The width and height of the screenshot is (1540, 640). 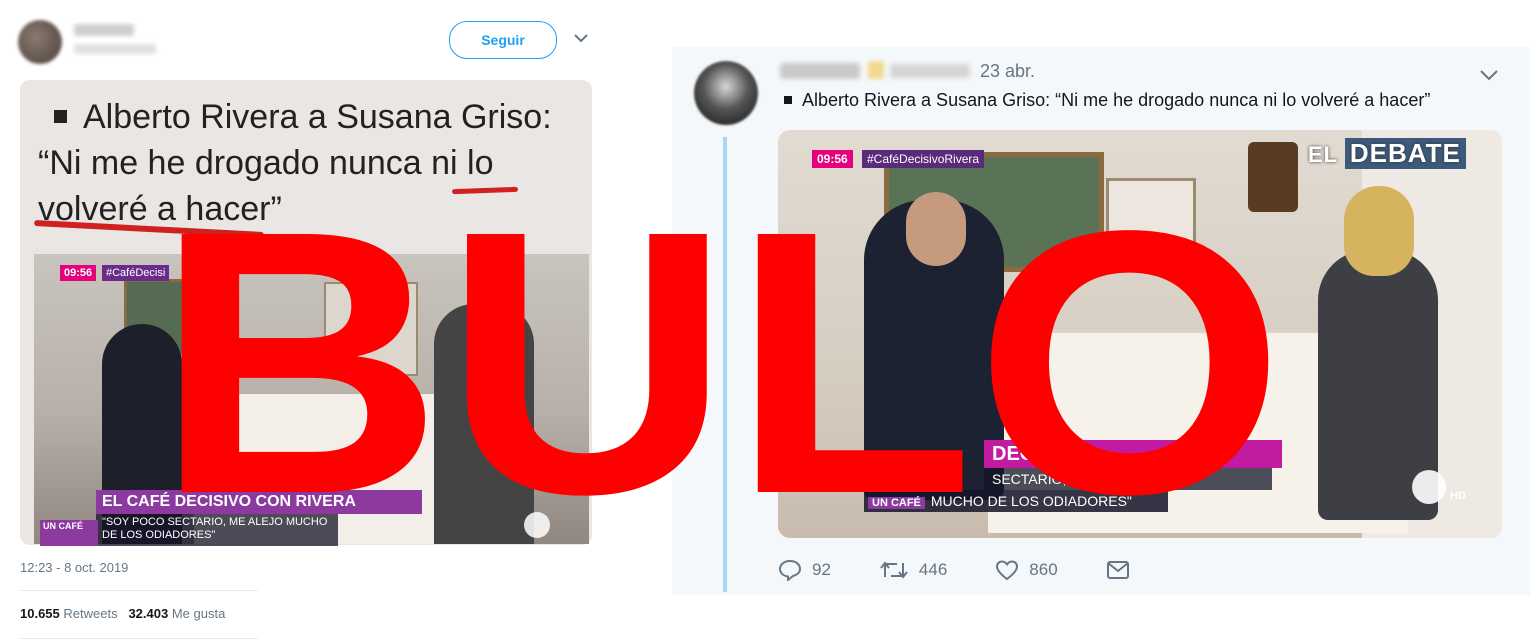 I want to click on hd-badge: HD, so click(x=1458, y=496).